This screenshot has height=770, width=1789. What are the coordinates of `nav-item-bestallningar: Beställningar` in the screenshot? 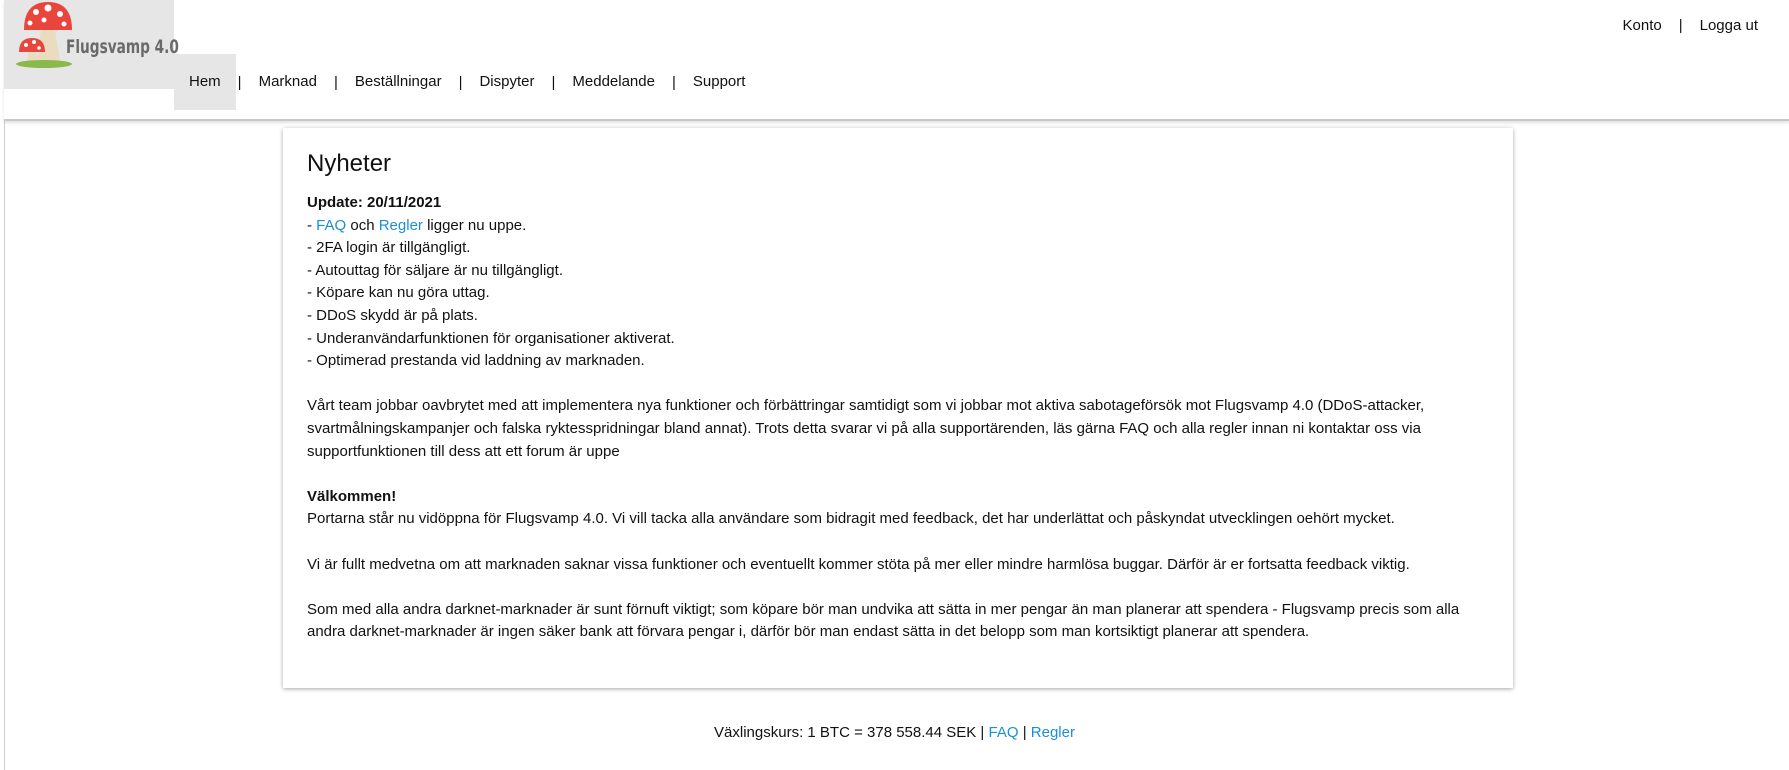 It's located at (398, 82).